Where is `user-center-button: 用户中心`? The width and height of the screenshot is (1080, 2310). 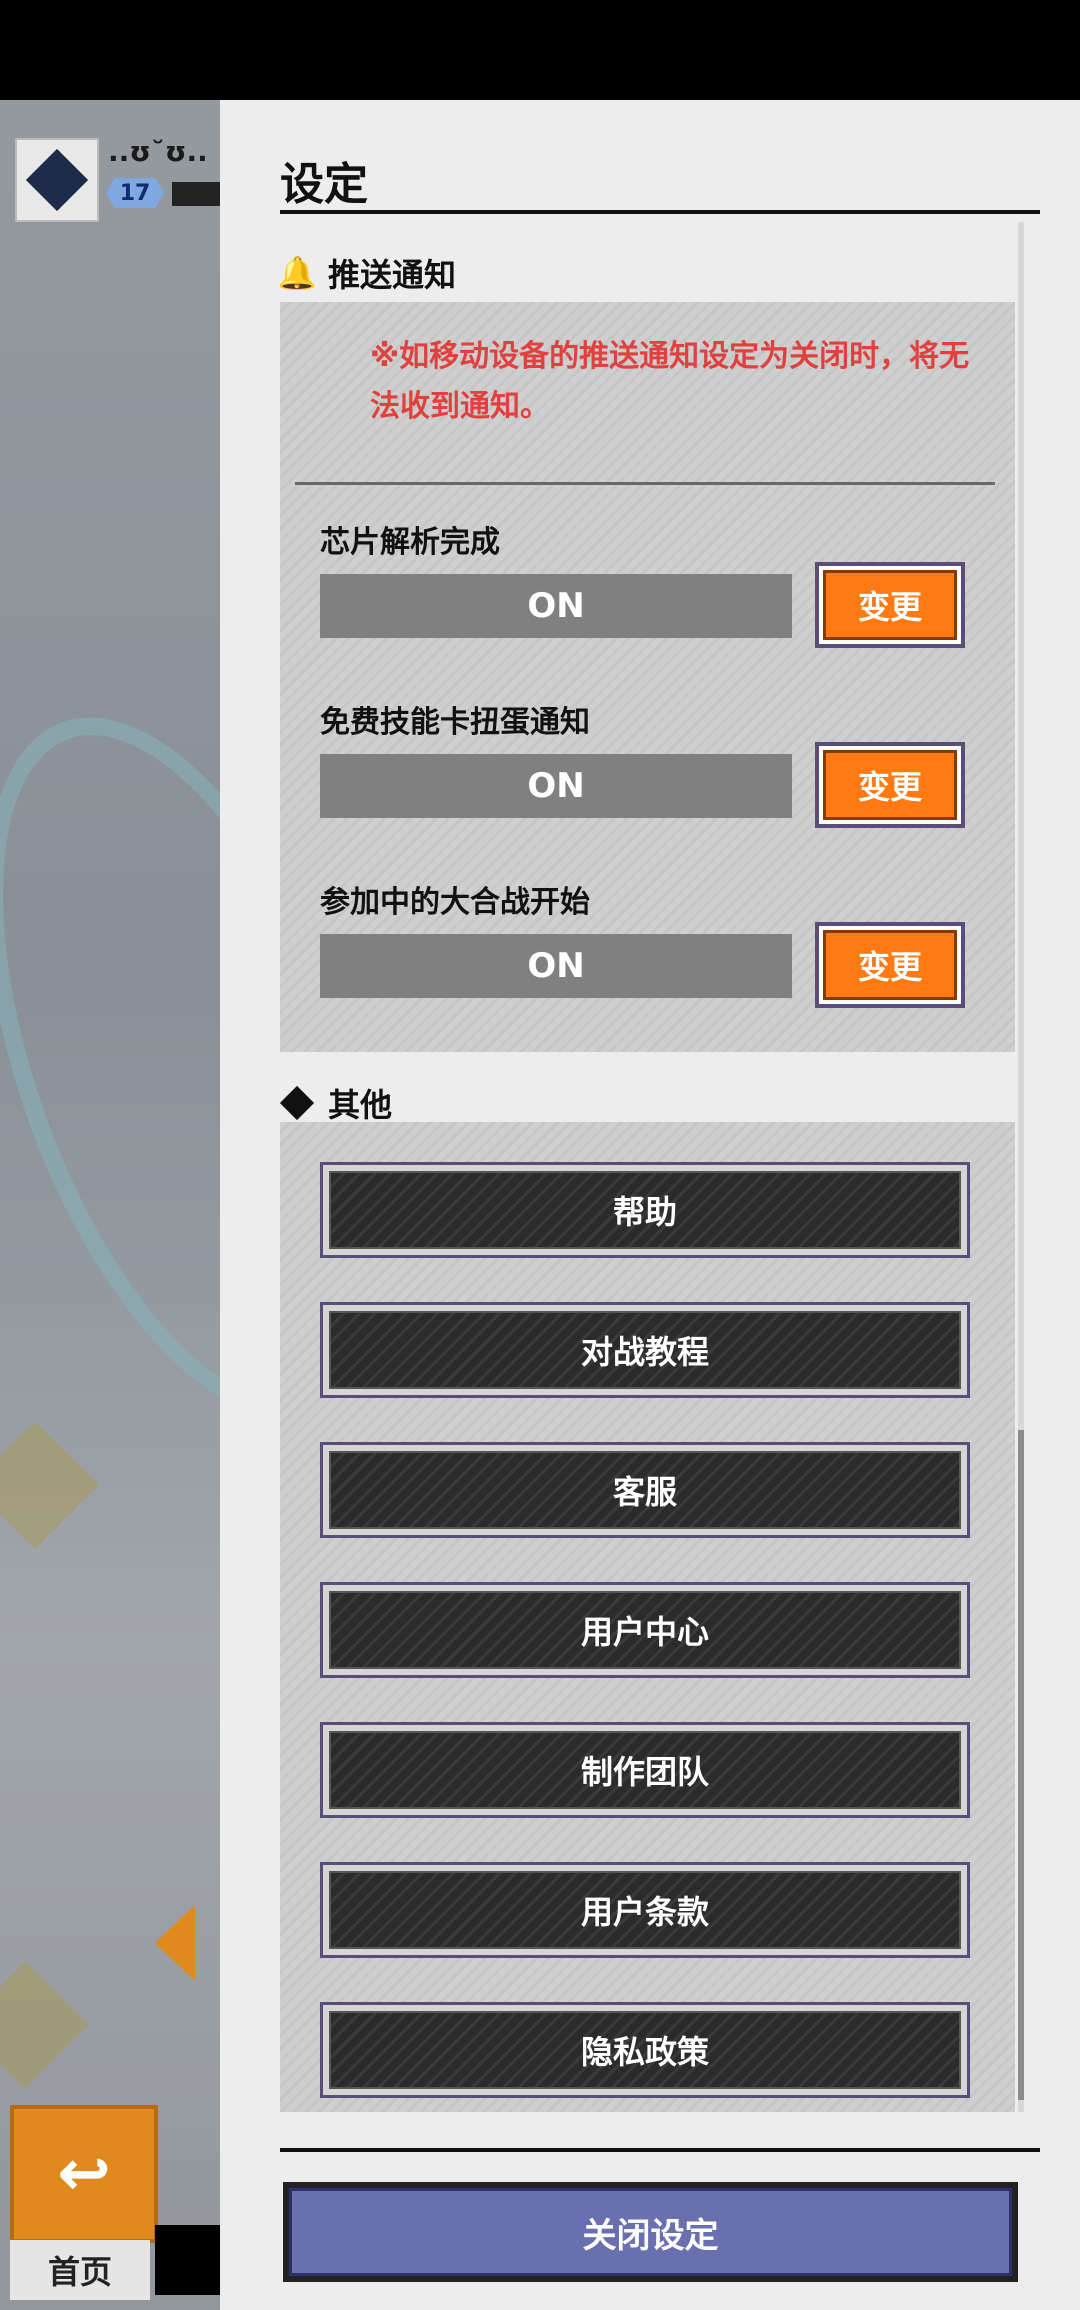 user-center-button: 用户中心 is located at coordinates (645, 1630).